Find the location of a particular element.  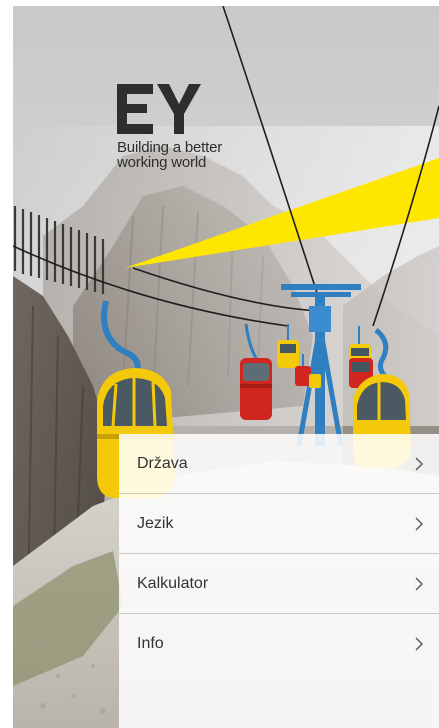

ey-logo-mark: EY is located at coordinates (159, 109).